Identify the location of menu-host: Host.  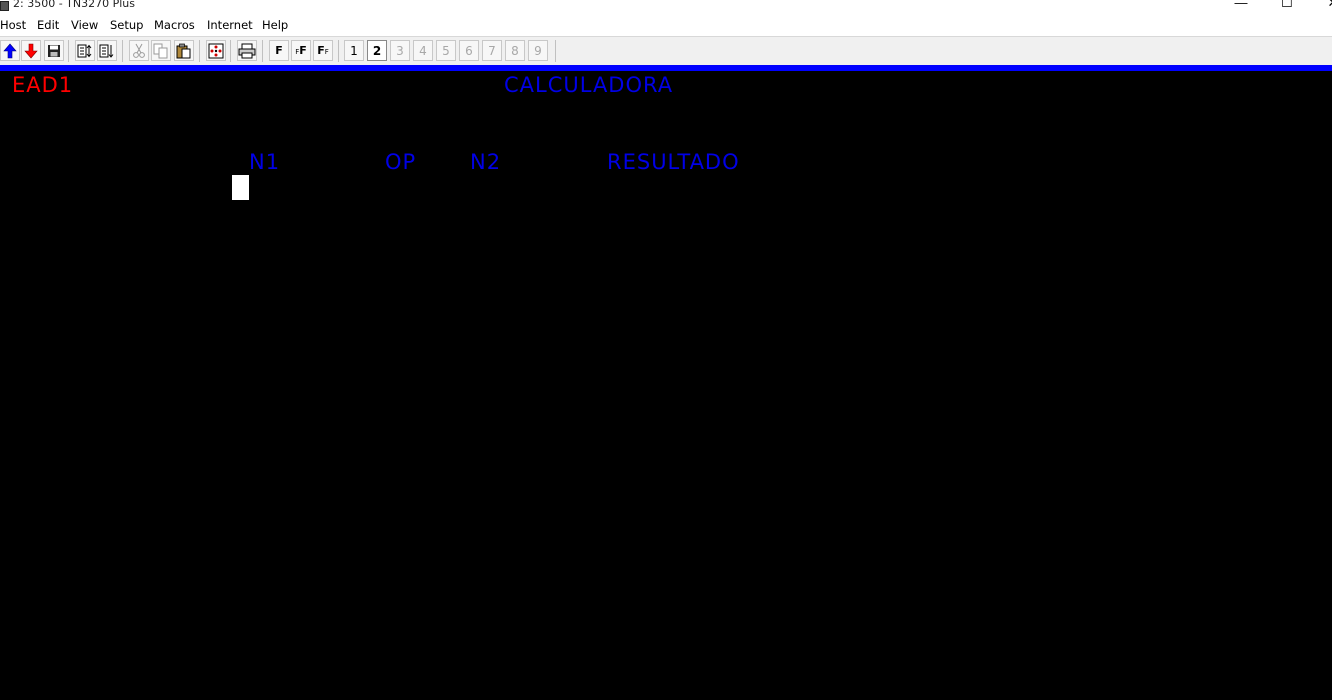
(13, 25).